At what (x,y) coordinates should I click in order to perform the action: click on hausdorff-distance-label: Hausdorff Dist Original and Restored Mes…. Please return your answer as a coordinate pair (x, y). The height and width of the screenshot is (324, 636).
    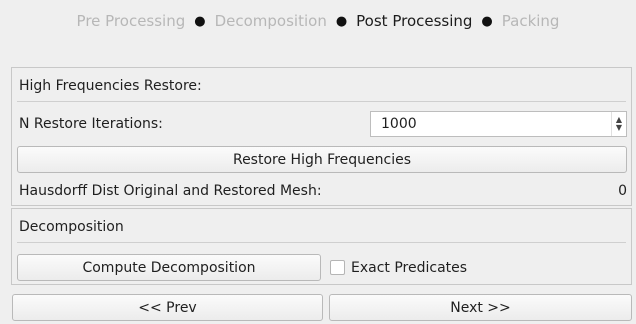
    Looking at the image, I should click on (170, 191).